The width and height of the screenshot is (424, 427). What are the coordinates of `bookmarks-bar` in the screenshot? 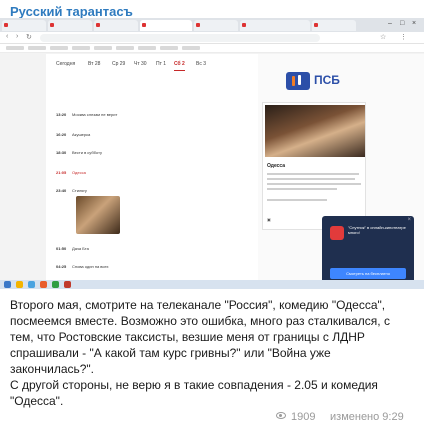 It's located at (212, 48).